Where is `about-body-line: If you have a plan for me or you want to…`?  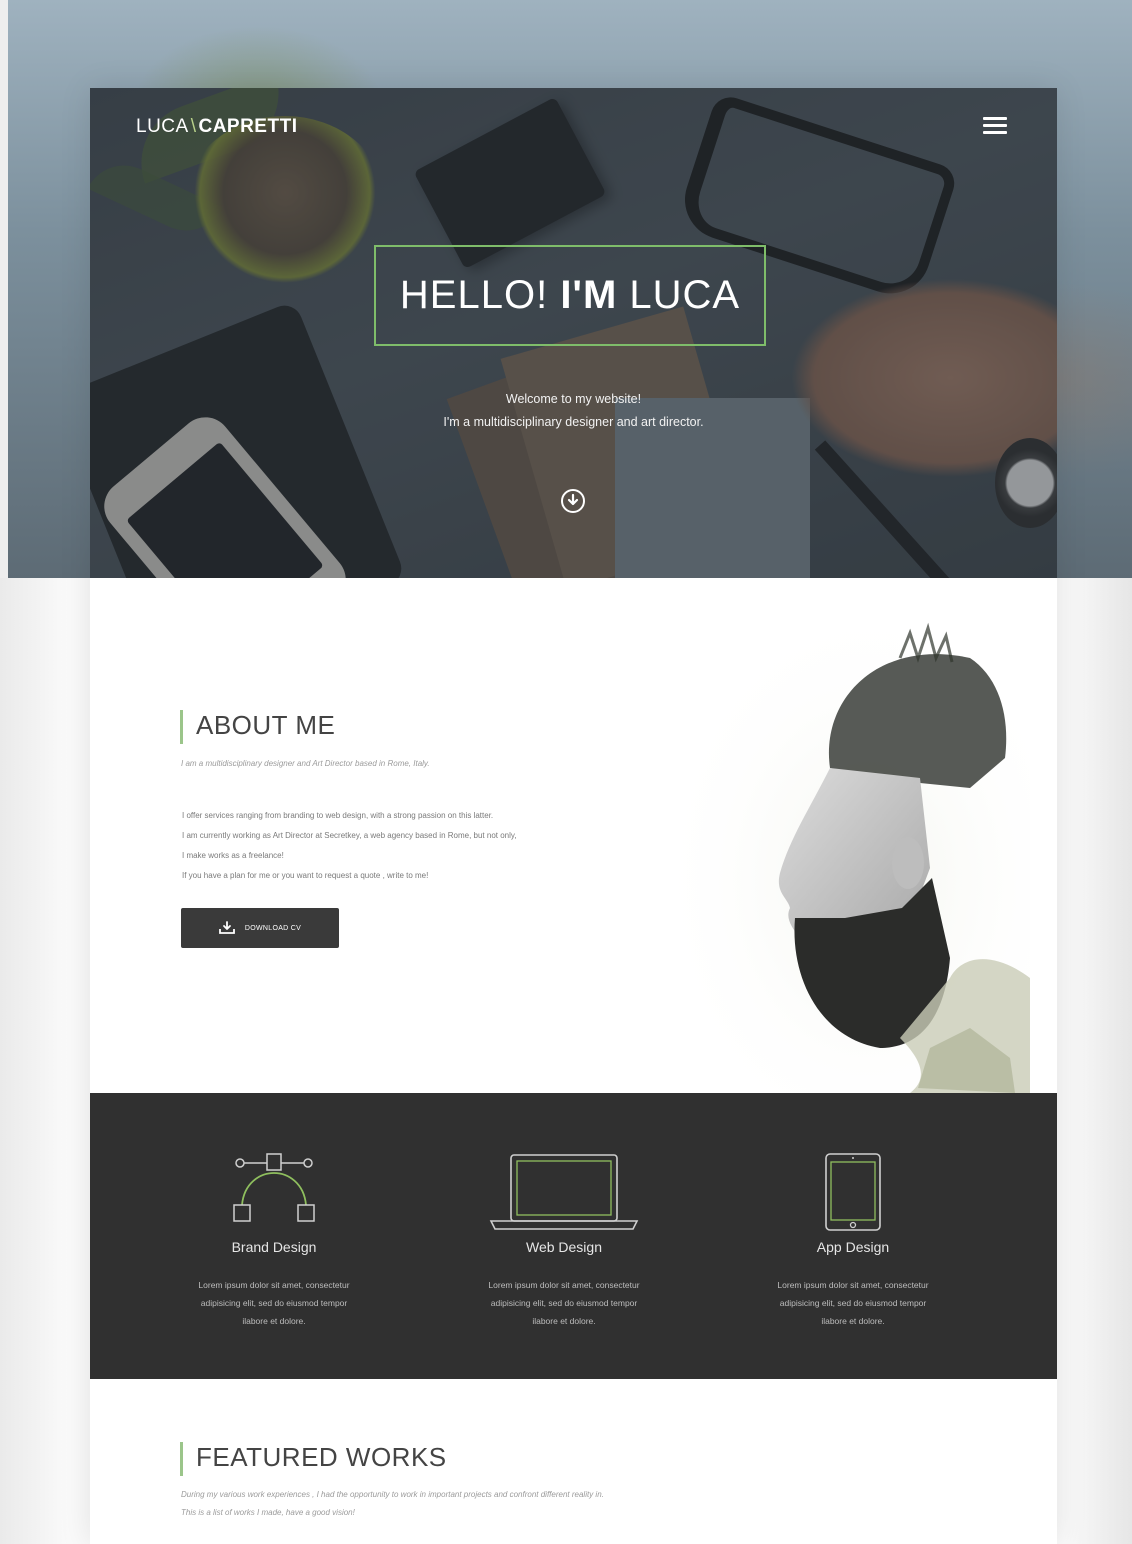 about-body-line: If you have a plan for me or you want to… is located at coordinates (305, 875).